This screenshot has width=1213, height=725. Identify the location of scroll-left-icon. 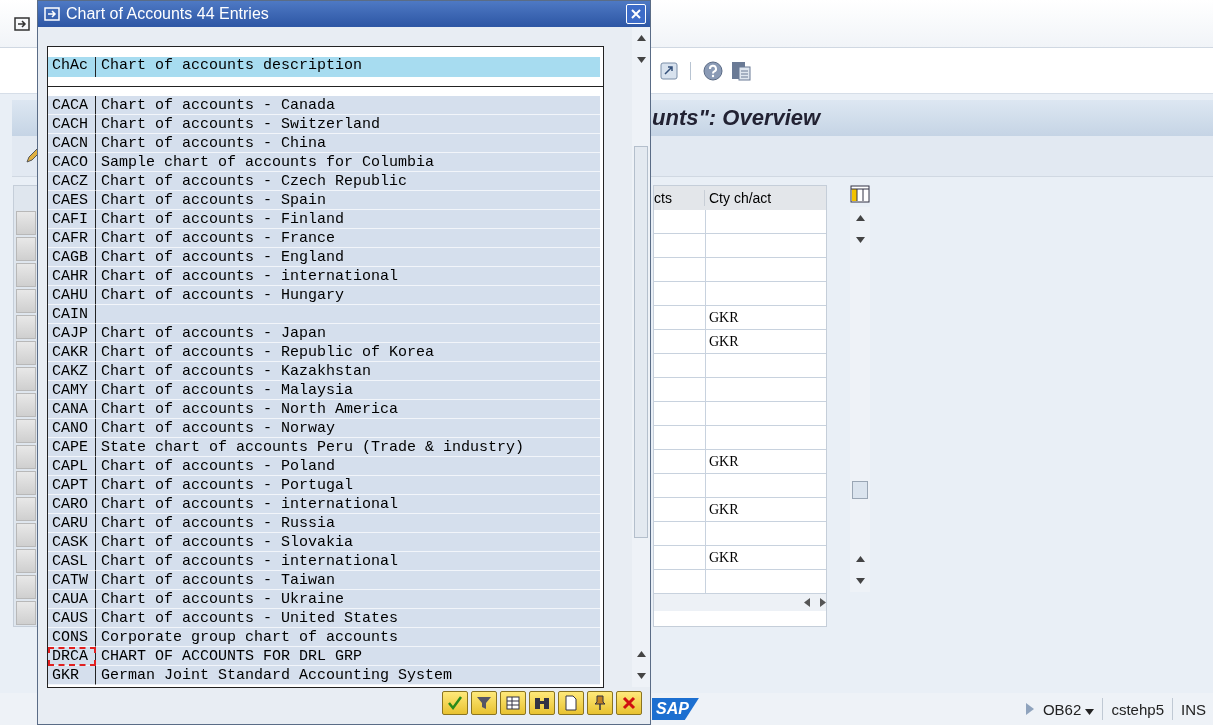
(807, 602).